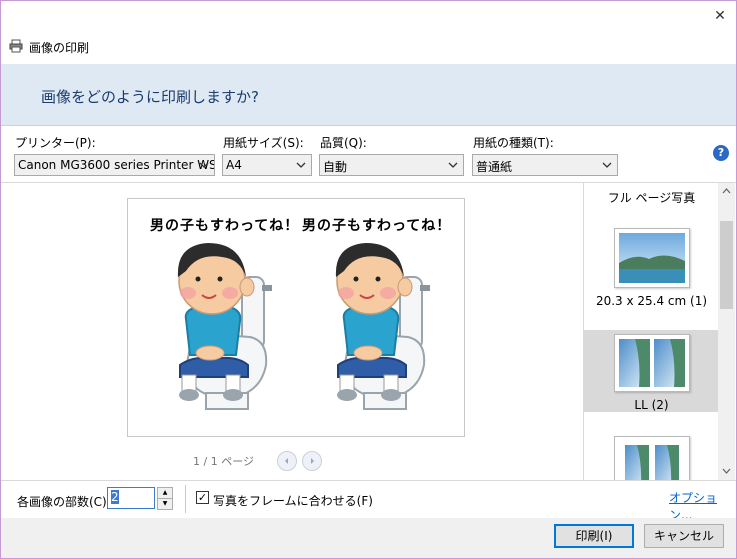 This screenshot has width=737, height=559. I want to click on chevron-up-icon, so click(726, 191).